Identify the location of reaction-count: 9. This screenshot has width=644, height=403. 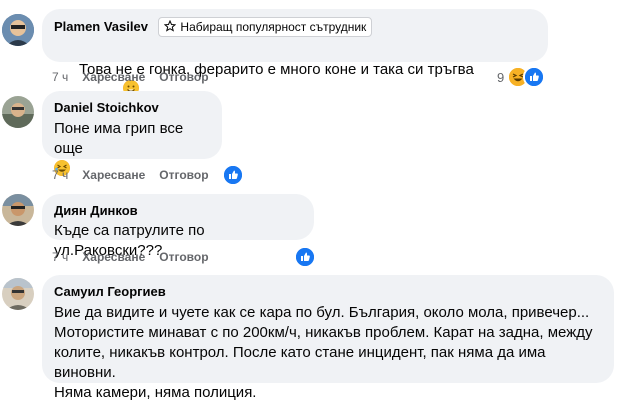
(501, 77).